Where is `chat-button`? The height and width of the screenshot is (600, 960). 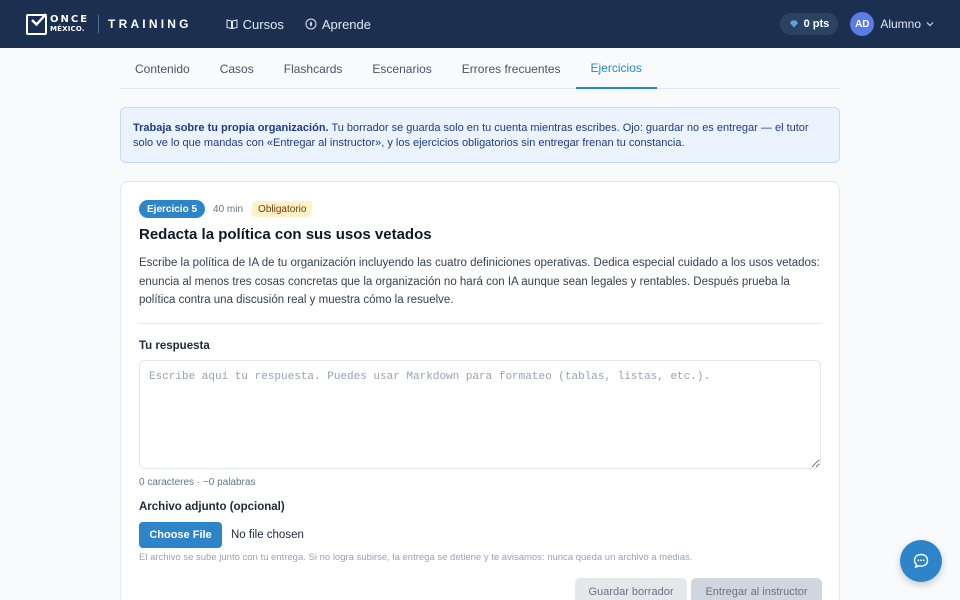
chat-button is located at coordinates (921, 561).